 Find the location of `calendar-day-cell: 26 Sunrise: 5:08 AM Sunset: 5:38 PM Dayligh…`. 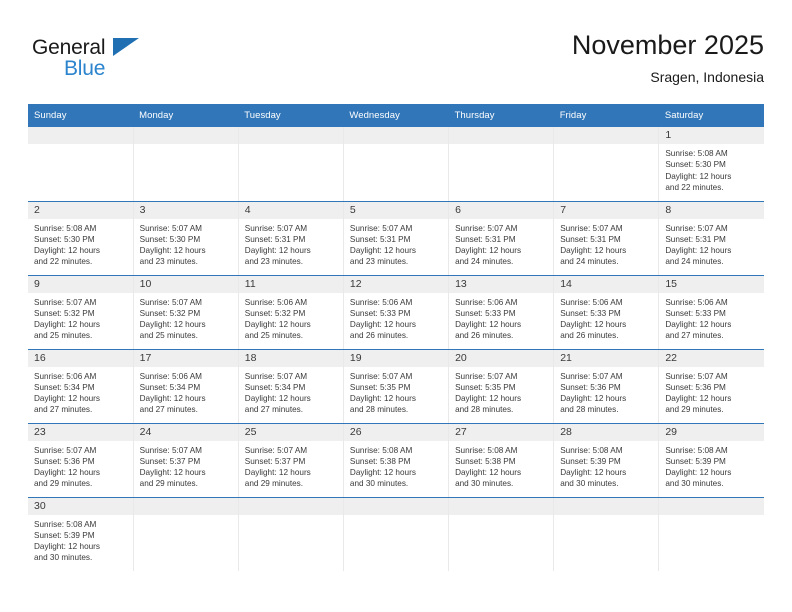

calendar-day-cell: 26 Sunrise: 5:08 AM Sunset: 5:38 PM Dayligh… is located at coordinates (396, 460).